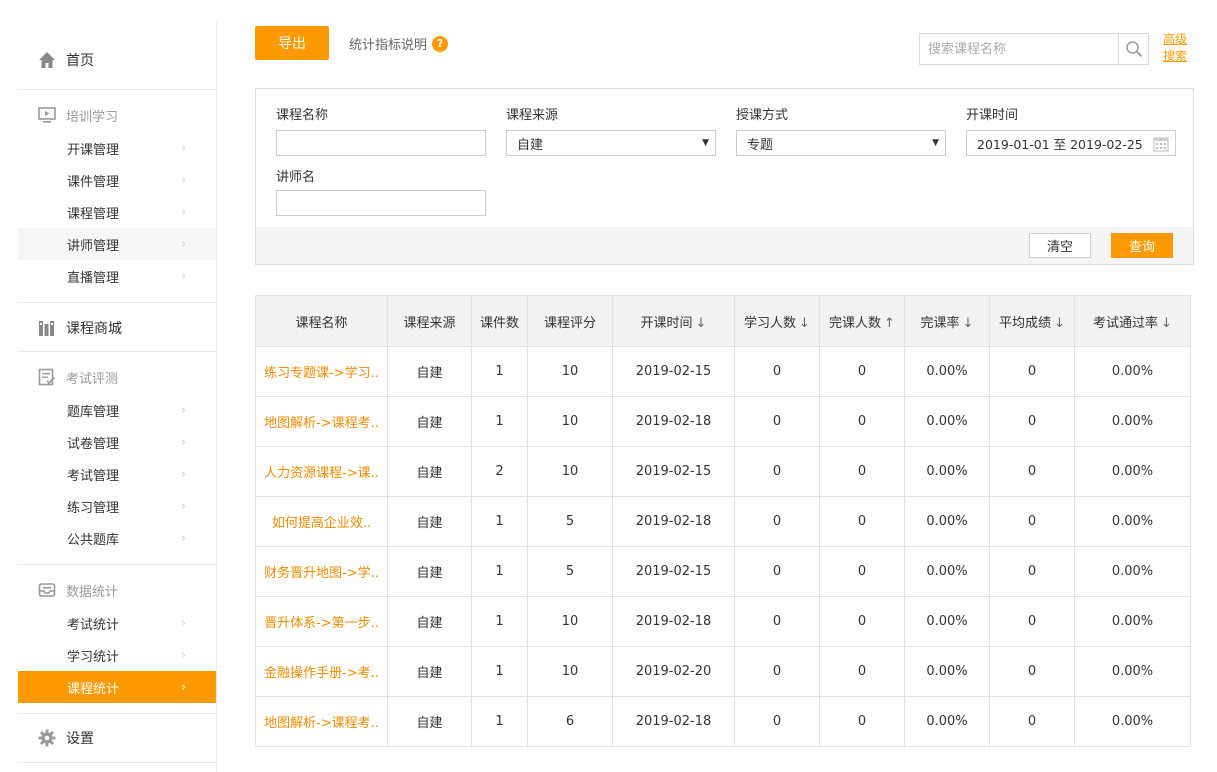 This screenshot has height=772, width=1217. I want to click on sidebar-group-title: 考试评测, so click(117, 373).